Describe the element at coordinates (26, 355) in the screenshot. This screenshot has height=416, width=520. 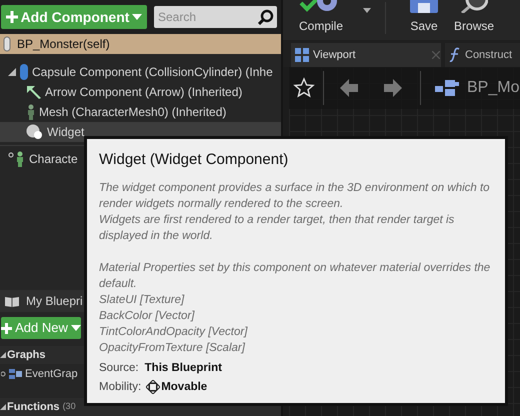
I see `section-title: Graphs` at that location.